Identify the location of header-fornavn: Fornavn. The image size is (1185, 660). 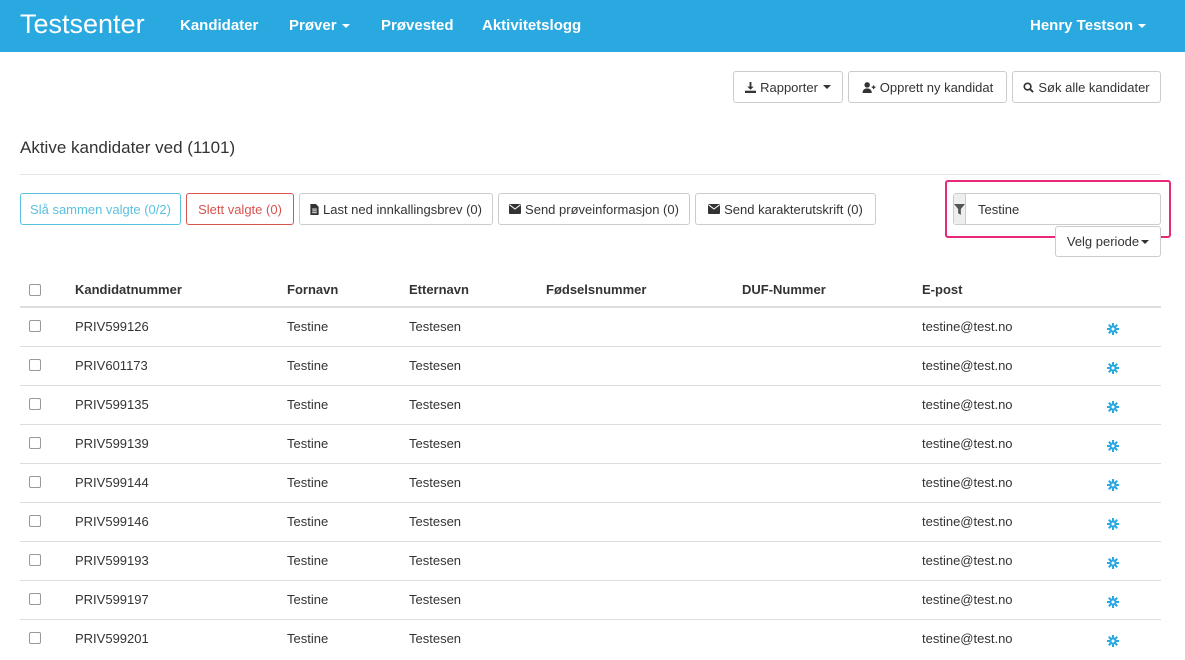
(312, 289).